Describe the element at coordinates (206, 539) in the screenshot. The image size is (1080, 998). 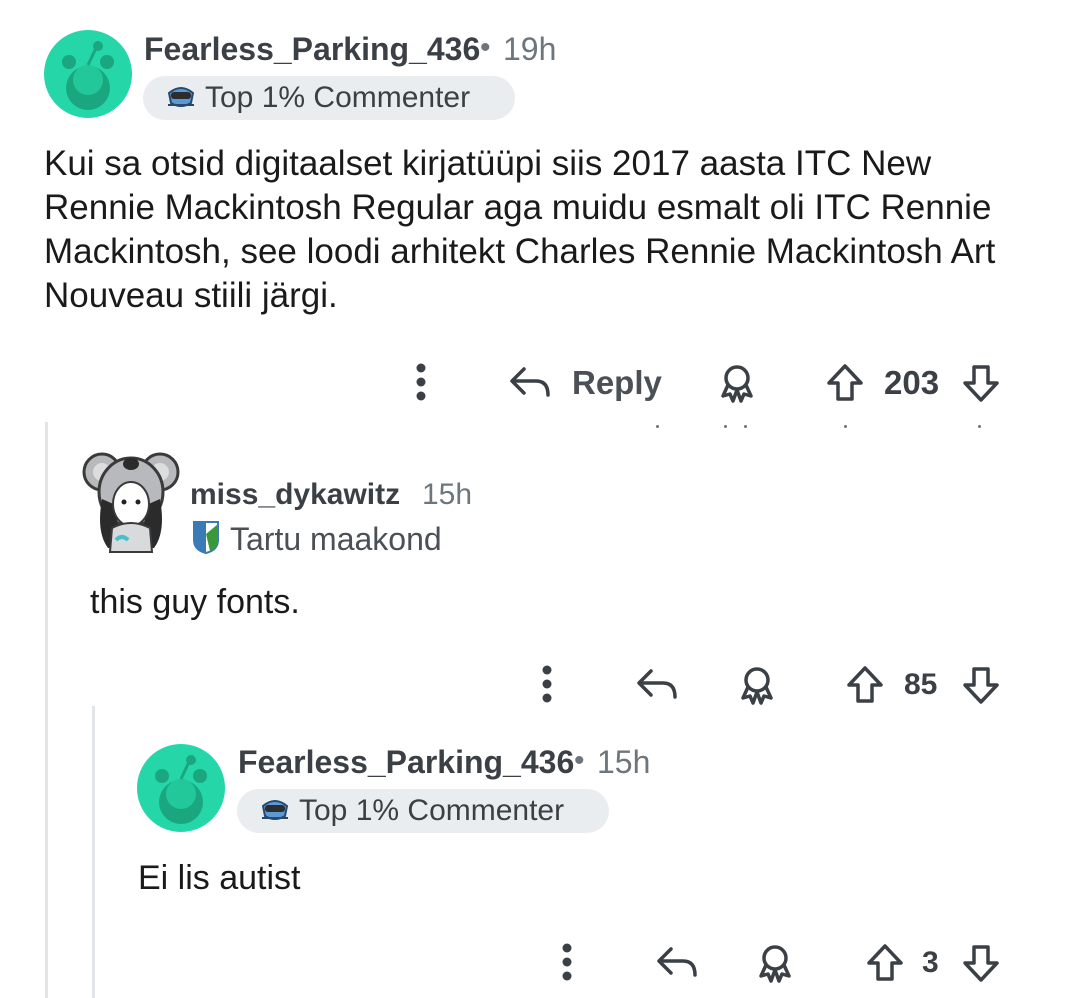
I see `tartu-county-flag-icon` at that location.